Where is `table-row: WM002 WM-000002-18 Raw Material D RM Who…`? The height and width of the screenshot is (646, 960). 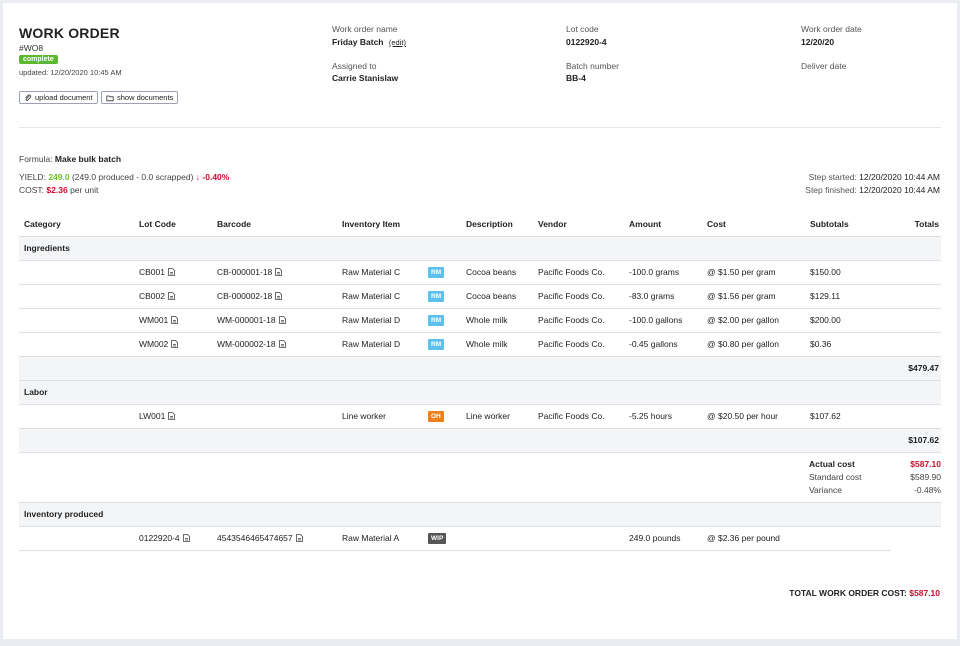 table-row: WM002 WM-000002-18 Raw Material D RM Who… is located at coordinates (480, 344).